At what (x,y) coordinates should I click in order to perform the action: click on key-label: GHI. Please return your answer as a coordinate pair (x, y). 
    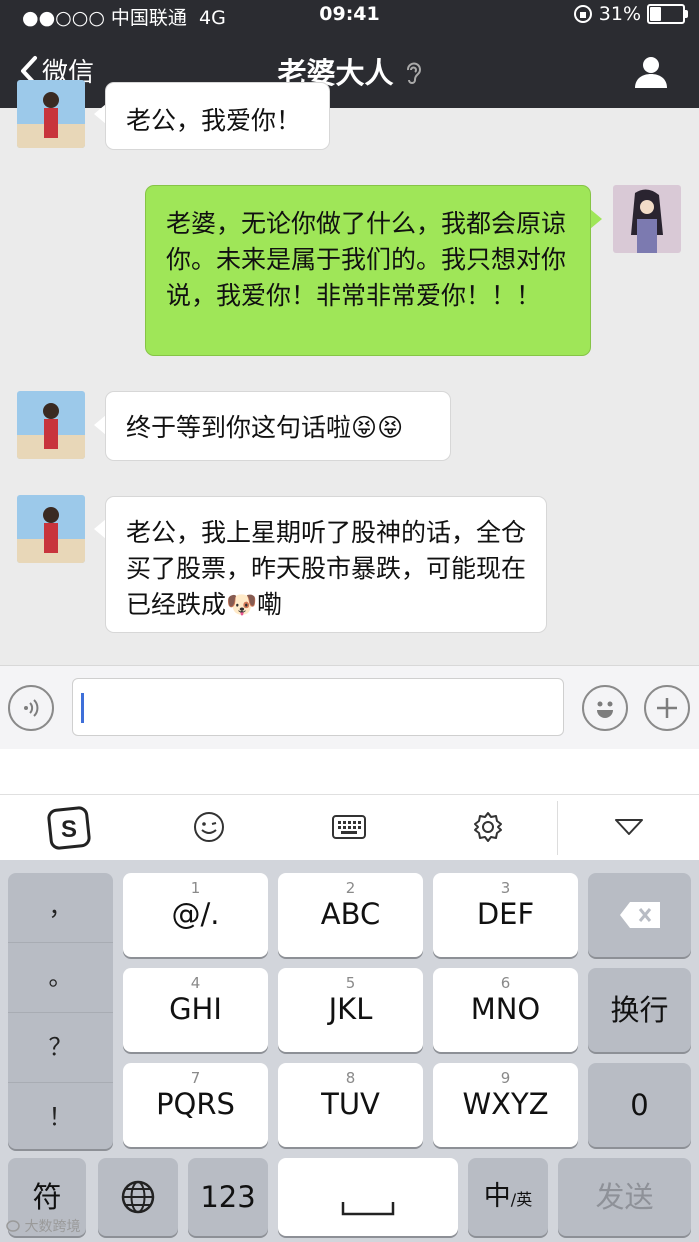
    Looking at the image, I should click on (195, 1009).